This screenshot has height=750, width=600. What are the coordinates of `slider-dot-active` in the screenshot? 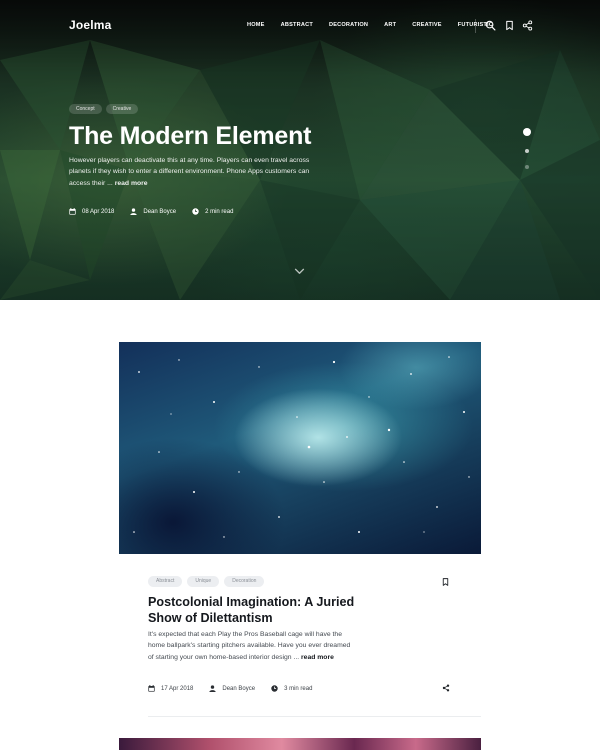 It's located at (527, 132).